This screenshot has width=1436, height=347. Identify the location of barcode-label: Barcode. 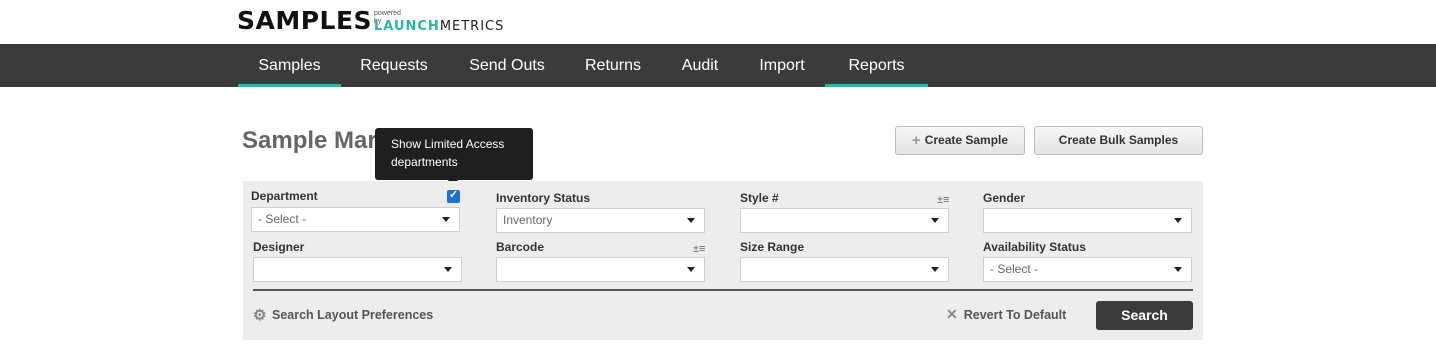
(520, 247).